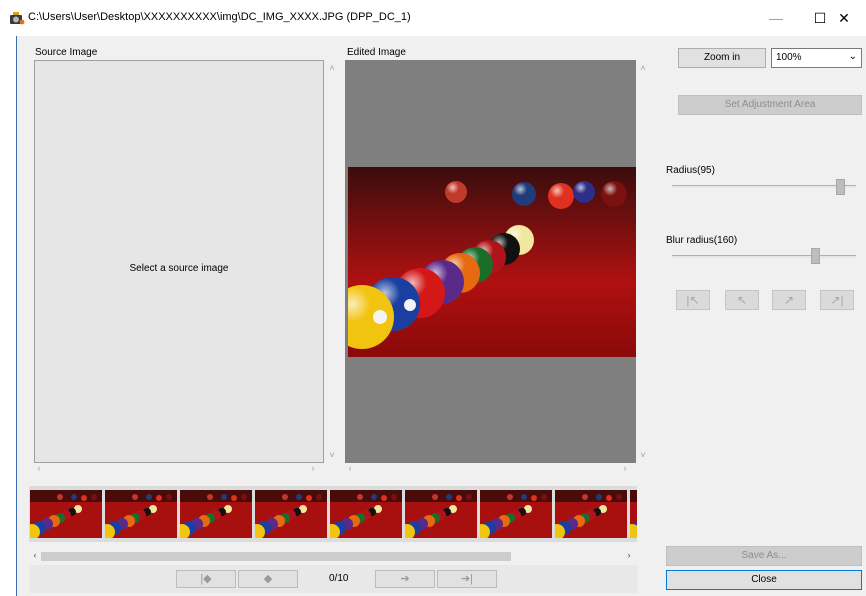 Image resolution: width=866 pixels, height=596 pixels. Describe the element at coordinates (702, 240) in the screenshot. I see `blur-radius-label: Blur radius(160)` at that location.